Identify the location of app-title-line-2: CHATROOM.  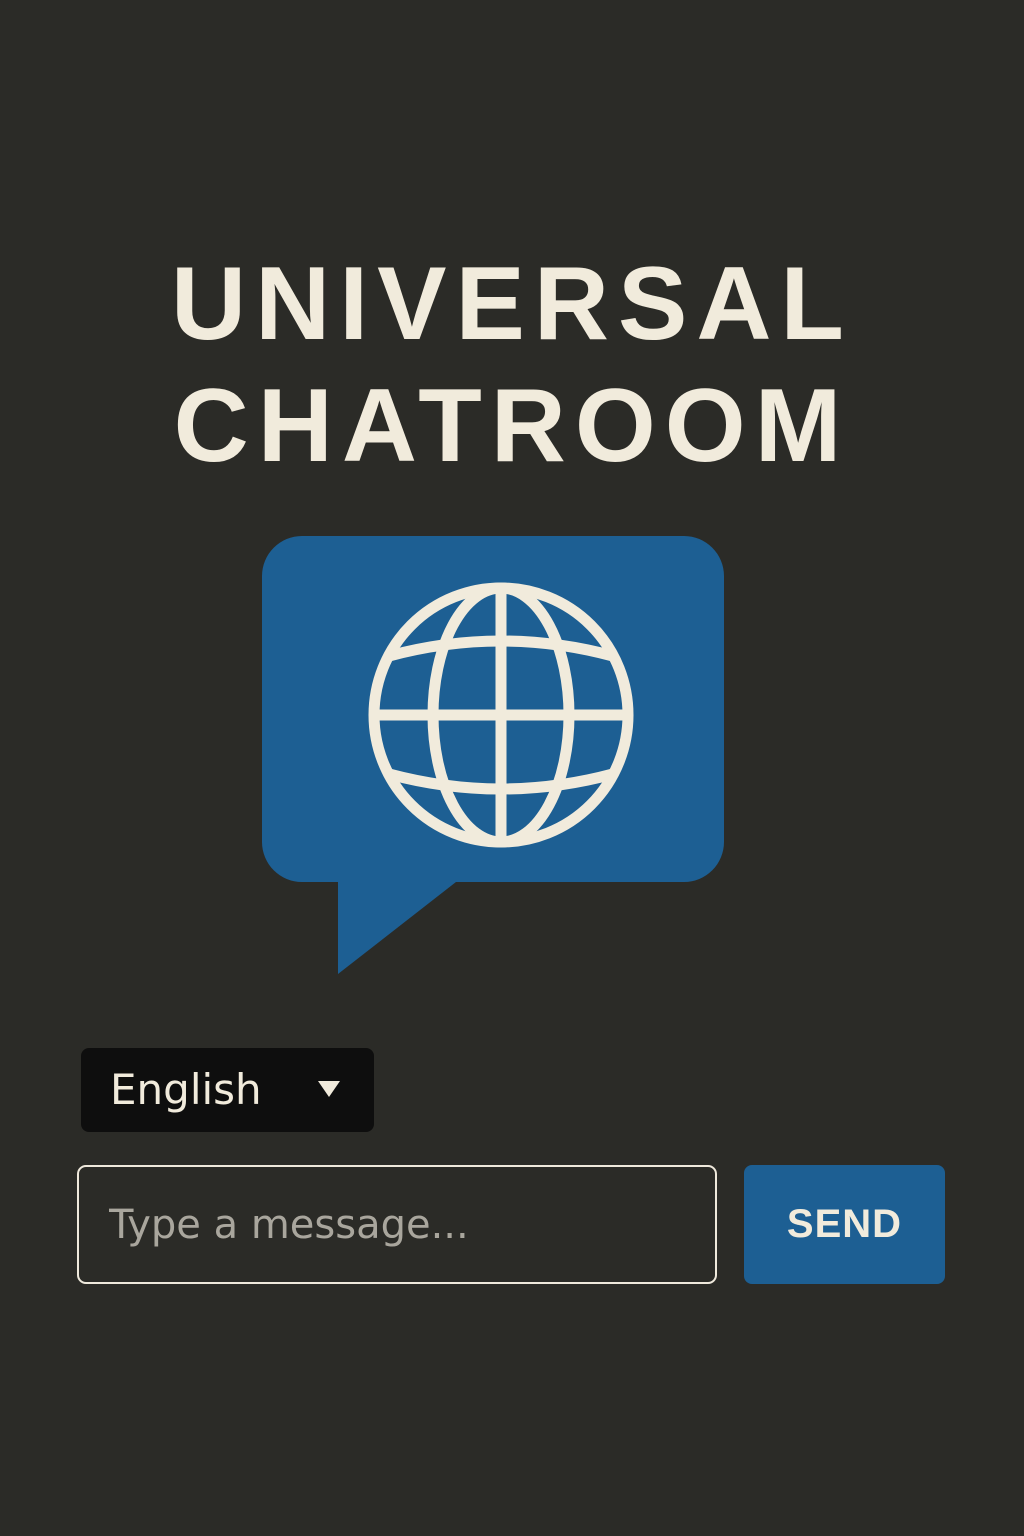
(512, 426).